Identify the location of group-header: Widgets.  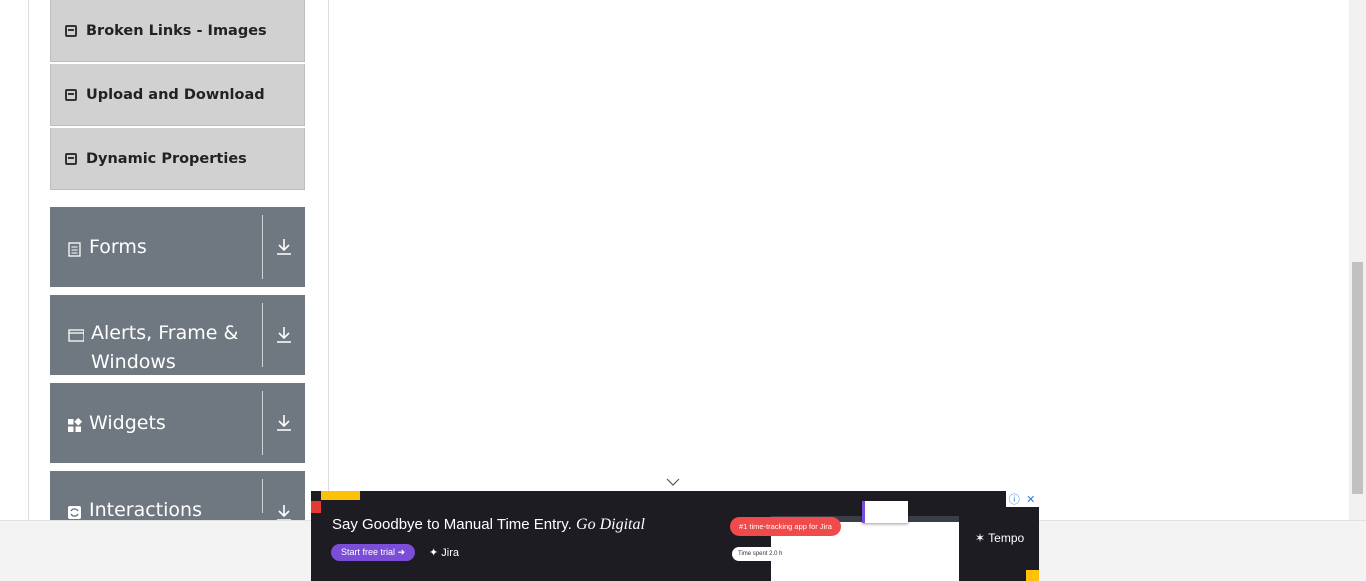
(156, 423).